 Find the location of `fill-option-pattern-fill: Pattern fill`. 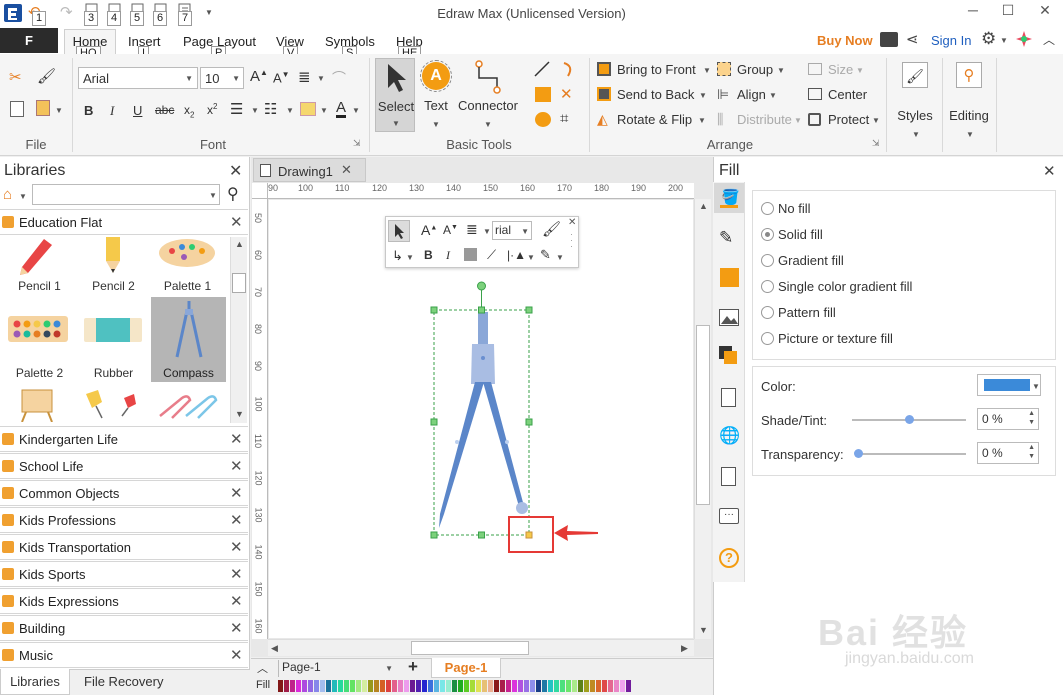

fill-option-pattern-fill: Pattern fill is located at coordinates (861, 313).